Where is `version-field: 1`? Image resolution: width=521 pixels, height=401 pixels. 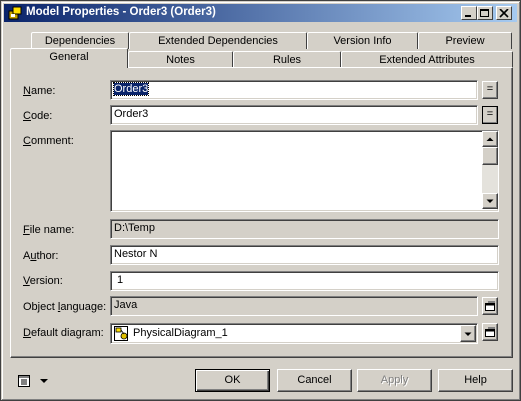 version-field: 1 is located at coordinates (304, 281).